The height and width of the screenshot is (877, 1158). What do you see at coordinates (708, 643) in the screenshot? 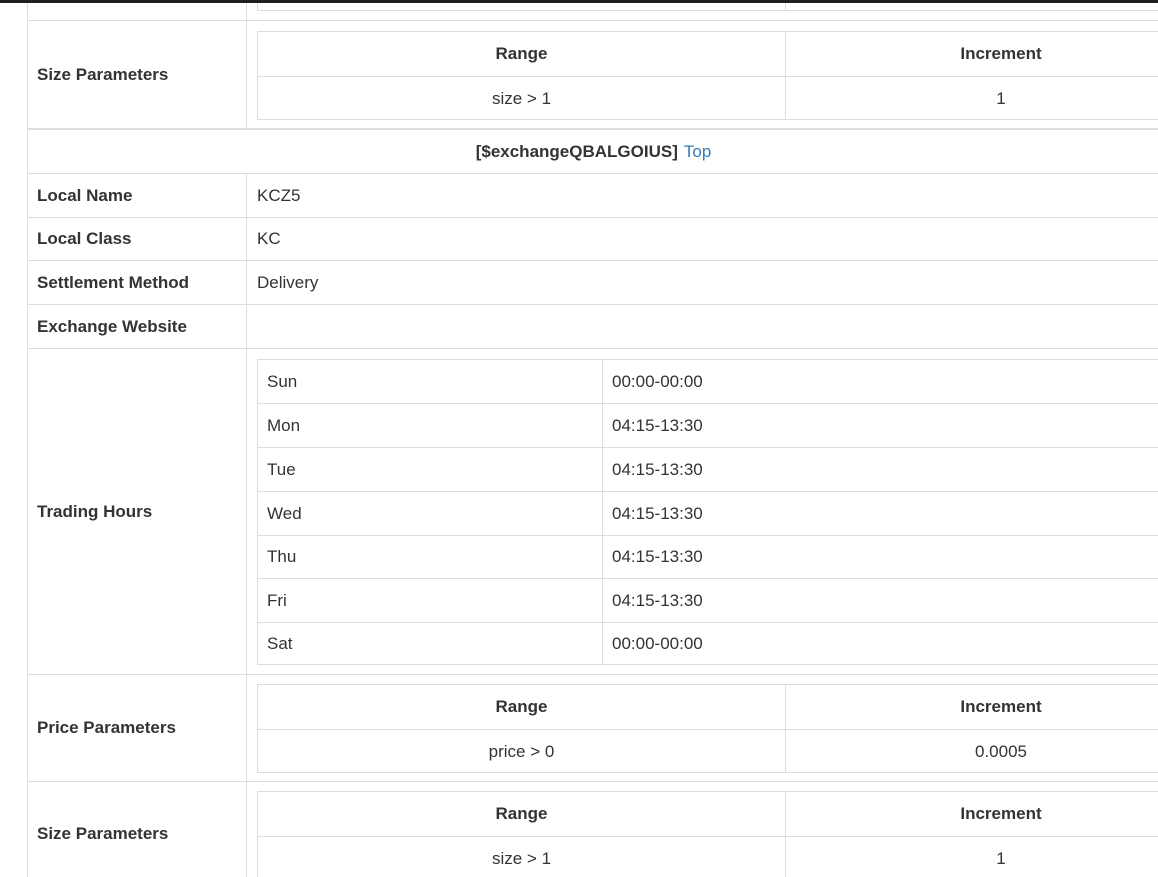
I see `table-row: Sat 00:00-00:00` at bounding box center [708, 643].